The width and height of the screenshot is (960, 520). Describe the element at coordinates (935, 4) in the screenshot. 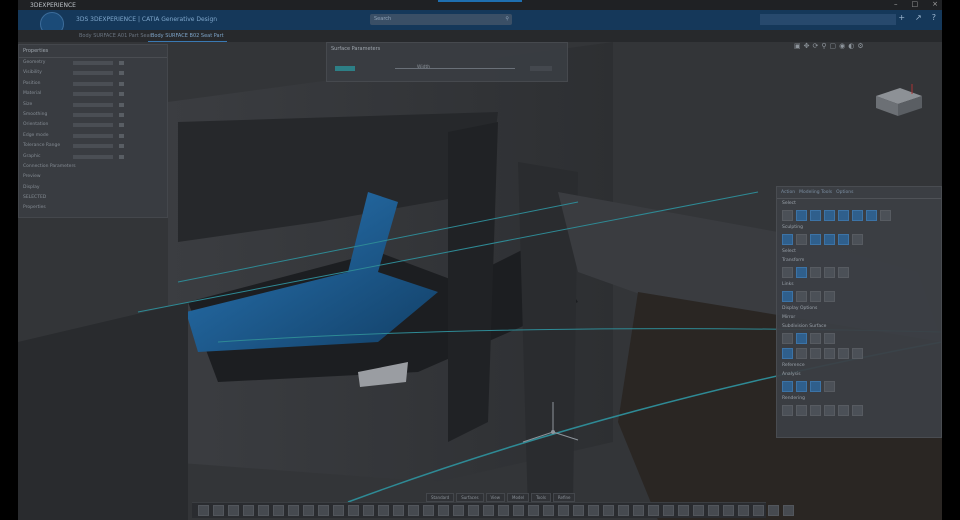

I see `close-button: ×` at that location.